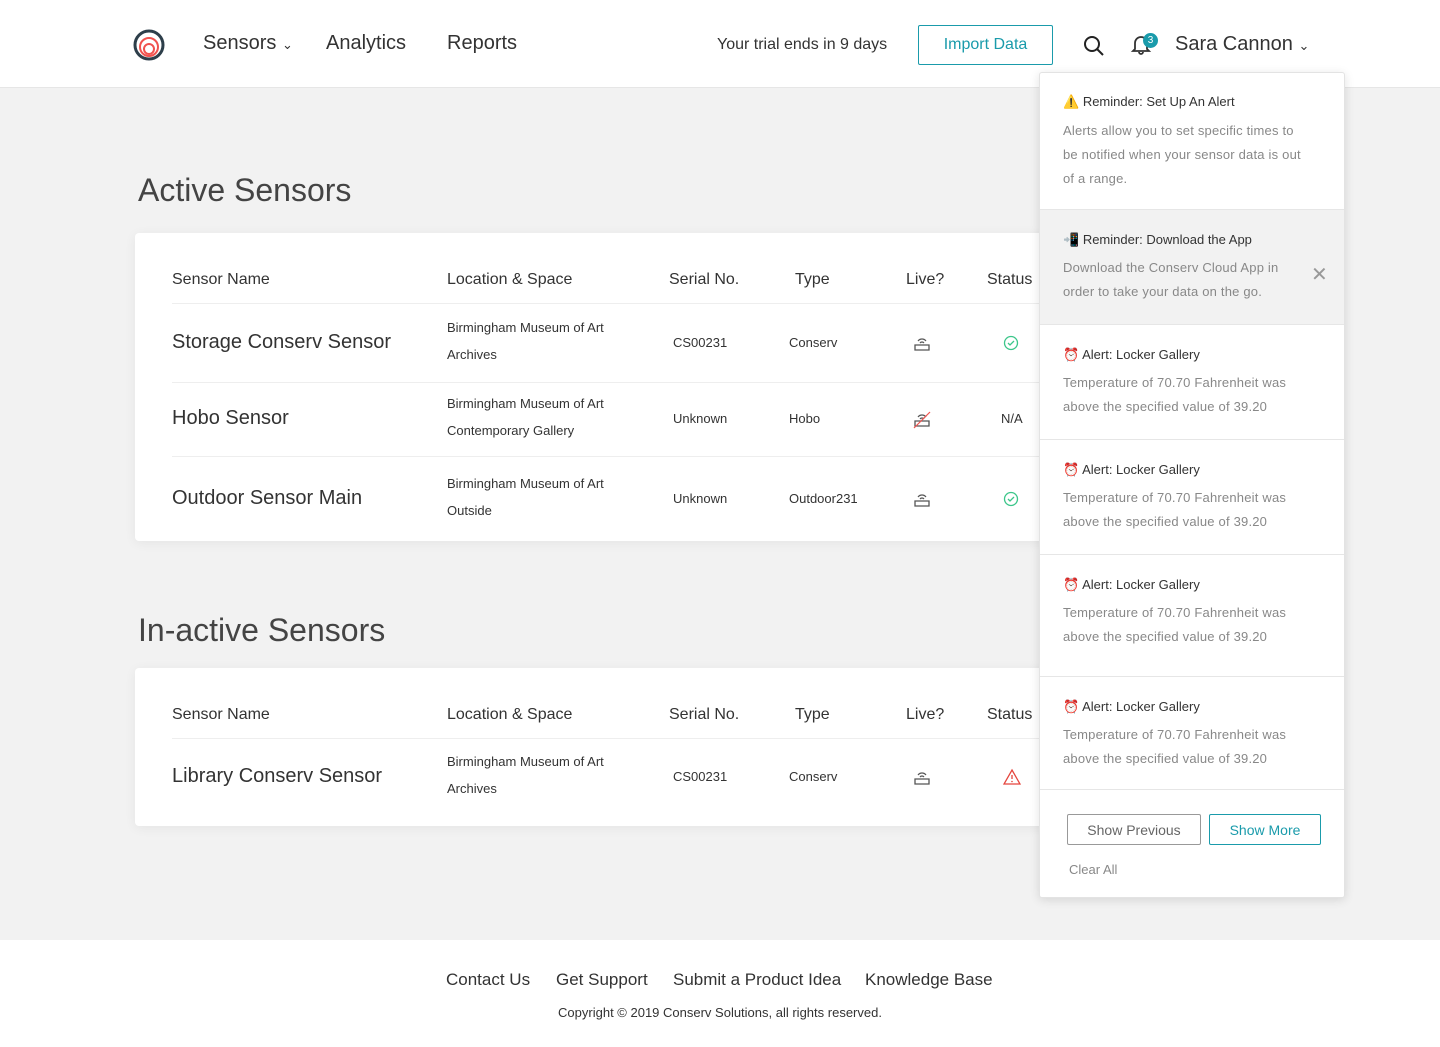 The width and height of the screenshot is (1440, 1047). What do you see at coordinates (245, 190) in the screenshot?
I see `active-sensors-title: Active Sensors` at bounding box center [245, 190].